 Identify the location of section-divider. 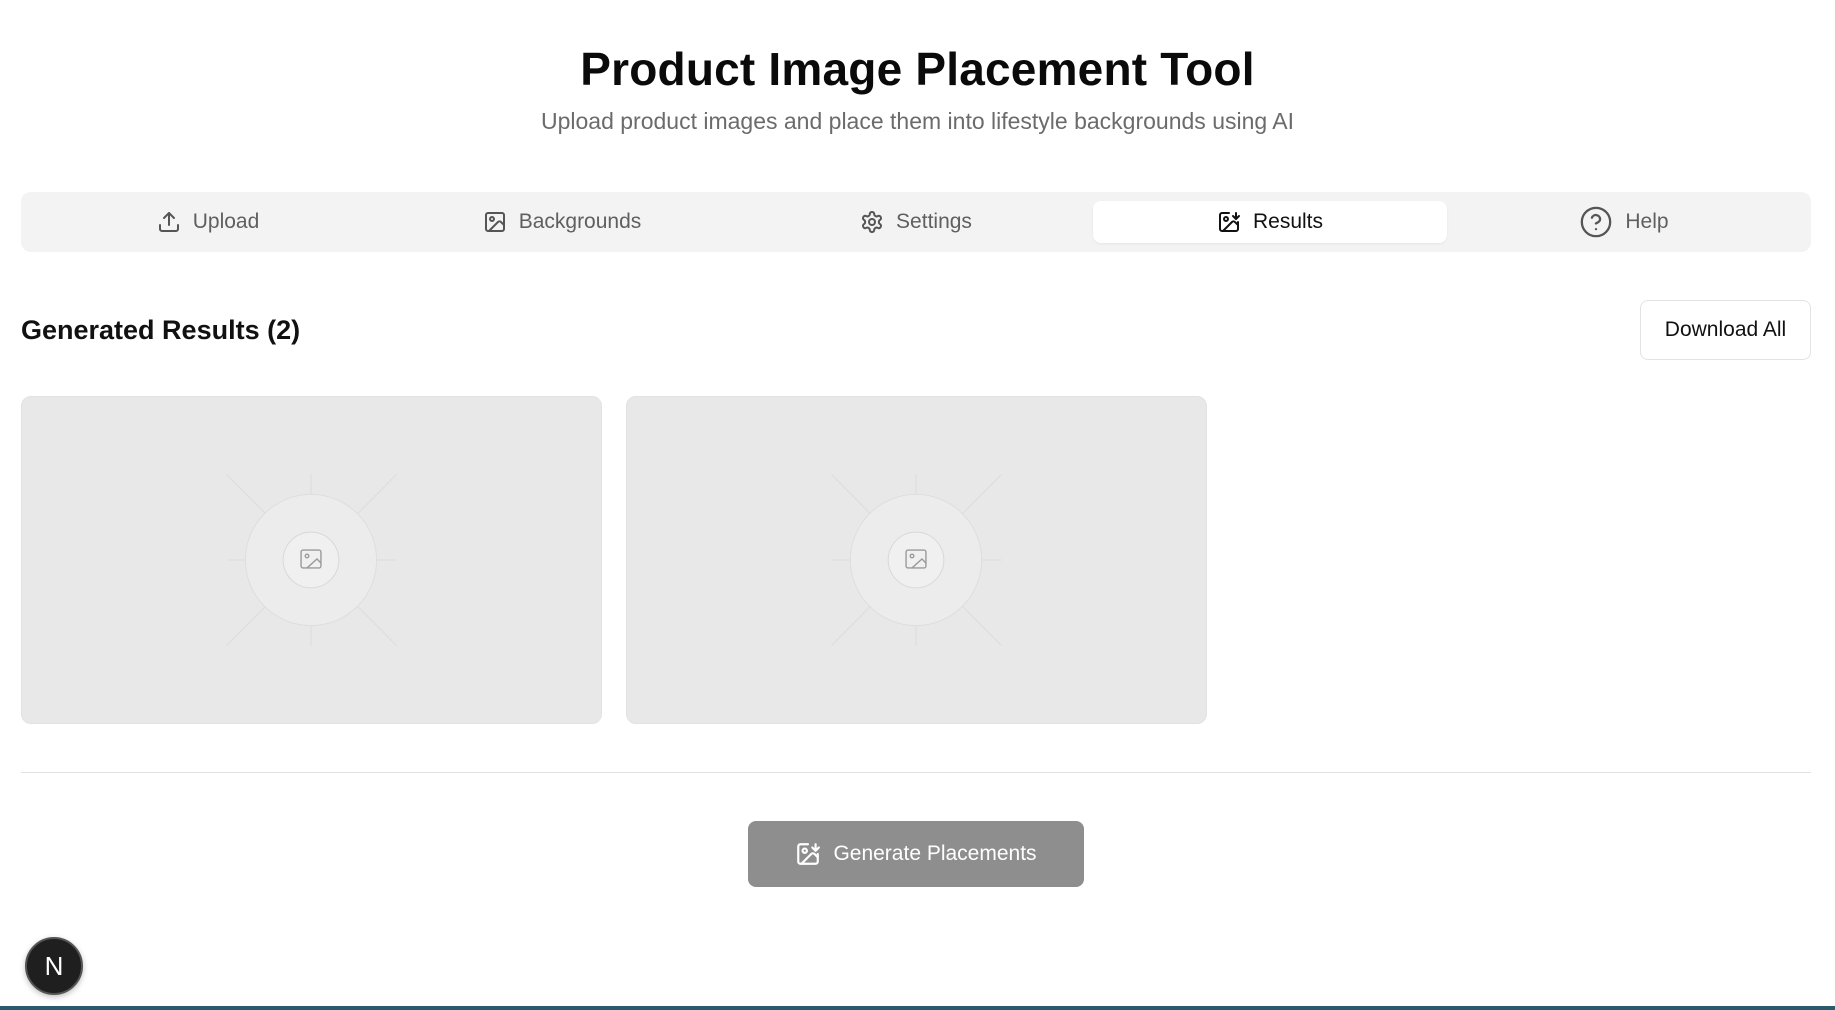
(916, 772).